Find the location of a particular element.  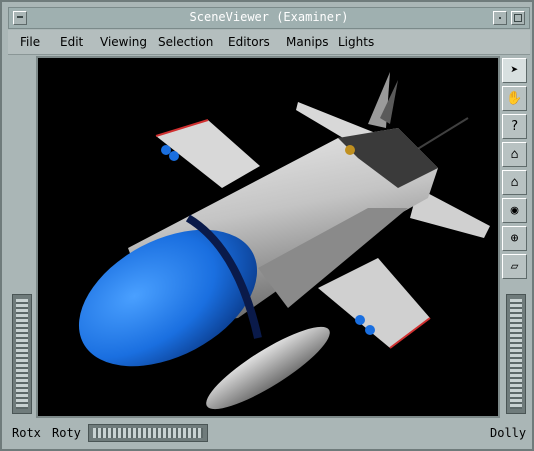

dolly-label: Dolly is located at coordinates (508, 433).